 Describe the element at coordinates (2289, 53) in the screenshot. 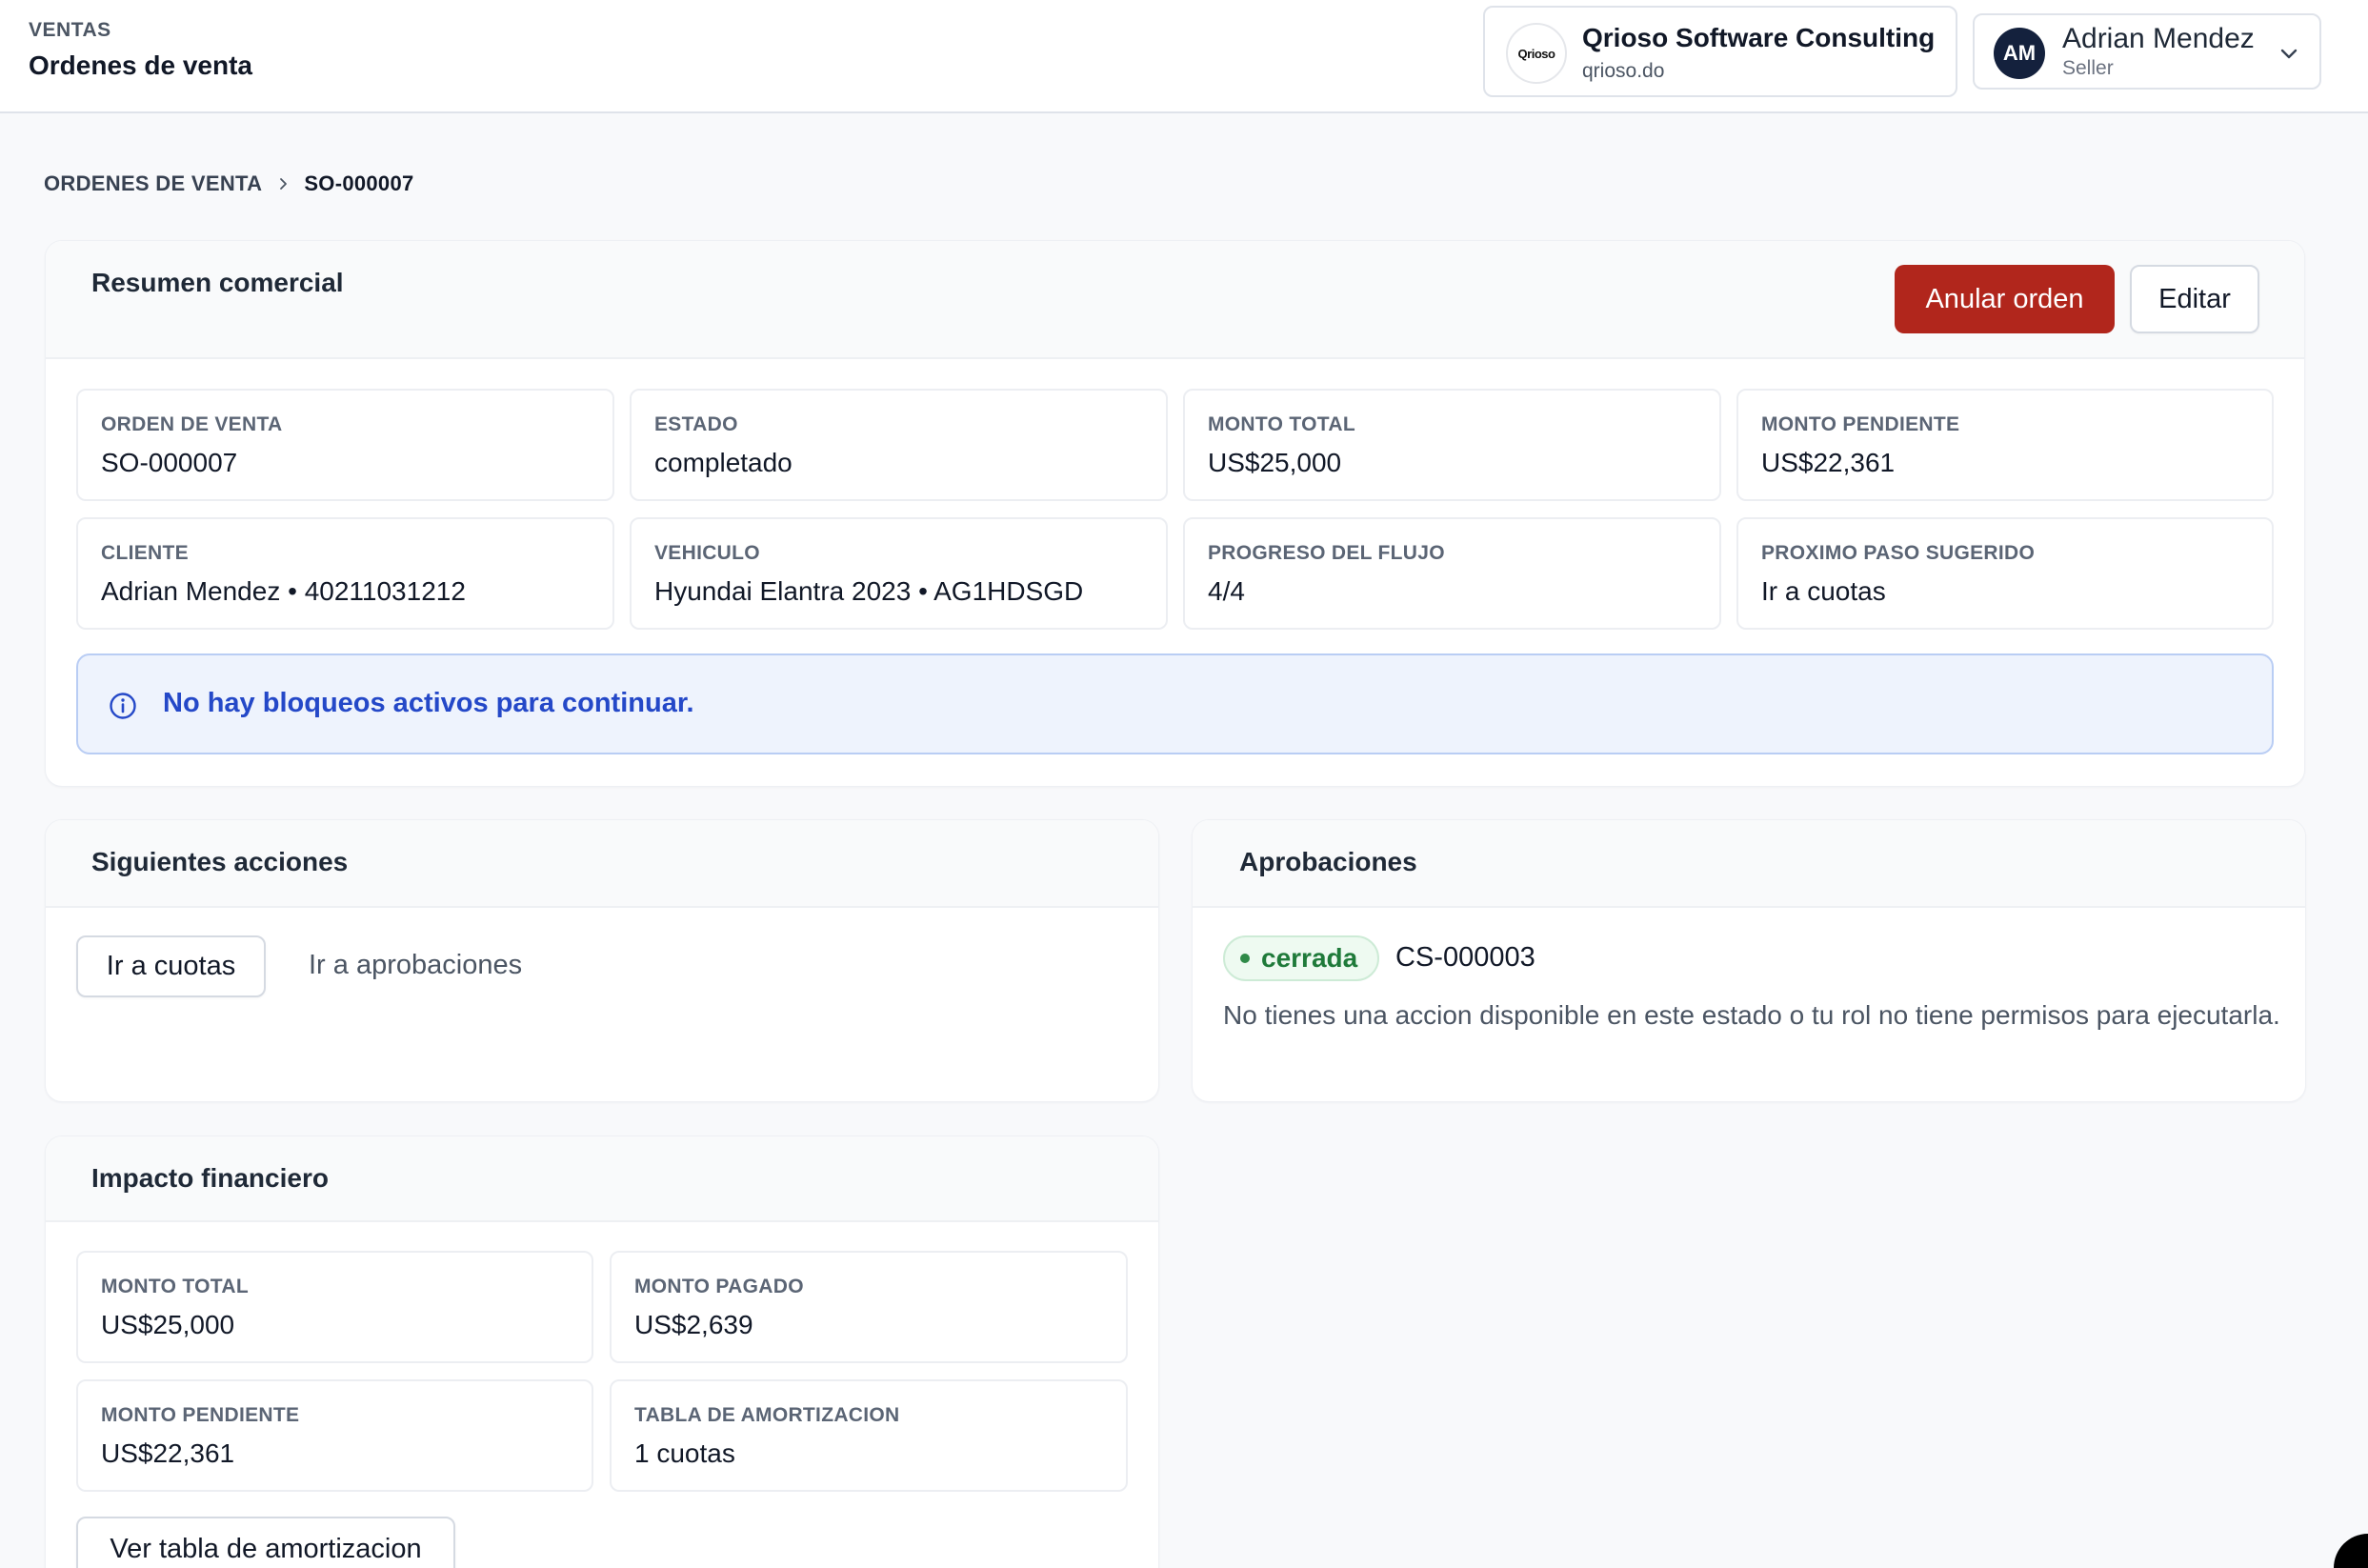

I see `chevron-down-icon` at that location.